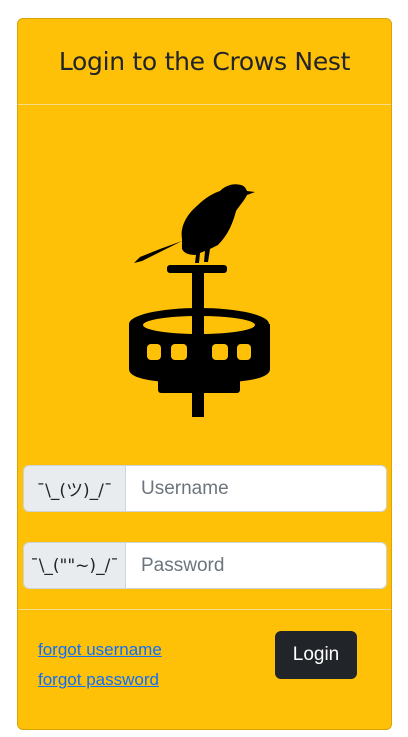 The width and height of the screenshot is (408, 737). Describe the element at coordinates (75, 565) in the screenshot. I see `password-addon: ¯\_(""~)_/¯` at that location.